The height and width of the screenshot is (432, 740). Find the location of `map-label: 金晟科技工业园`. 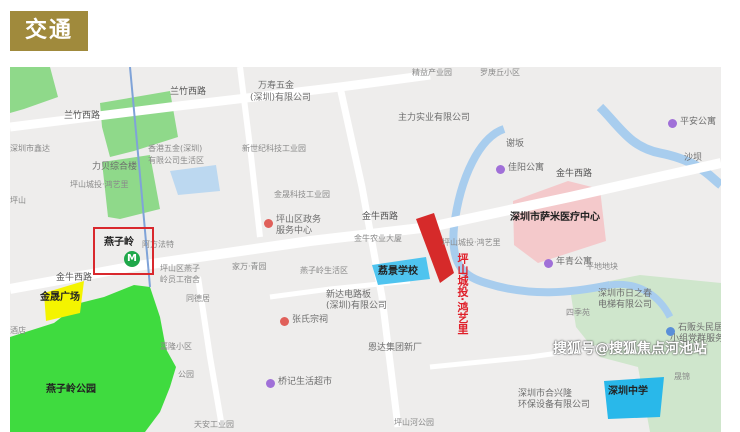

map-label: 金晟科技工业园 is located at coordinates (302, 194).